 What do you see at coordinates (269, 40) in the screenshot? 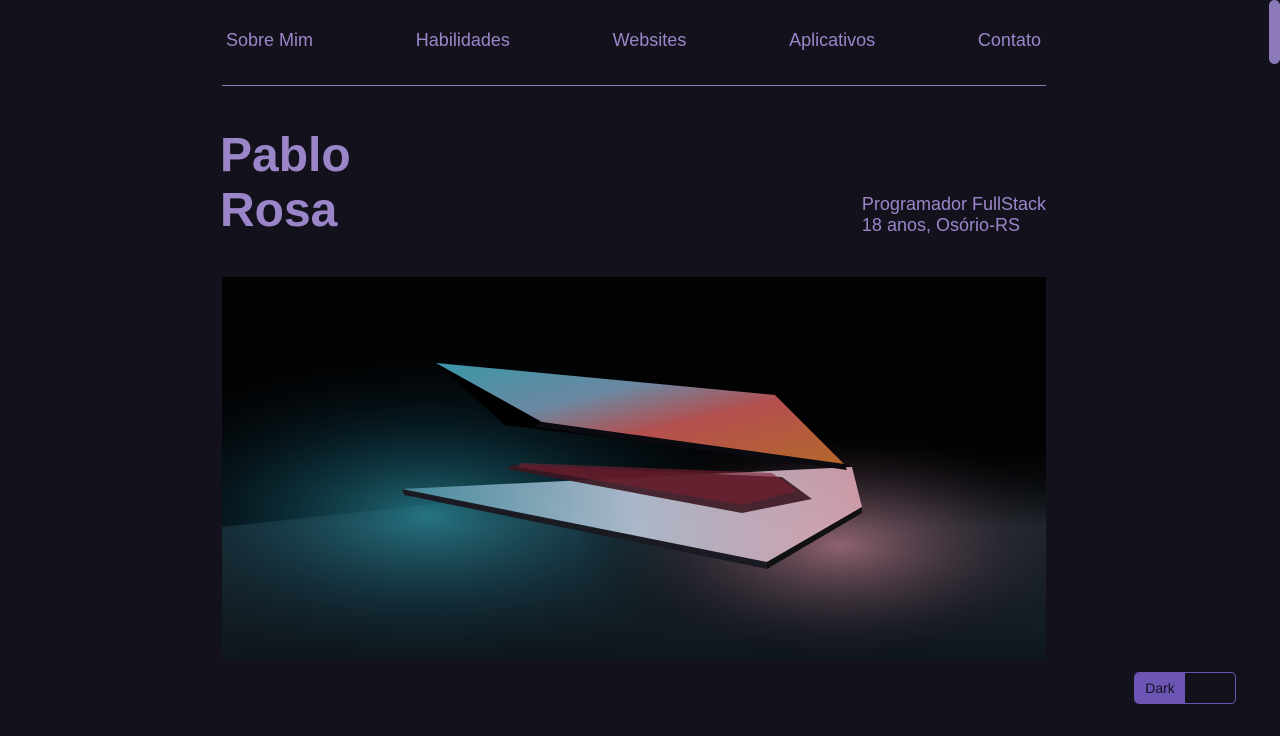
I see `nav-link-sobre-mim: Sobre Mim` at bounding box center [269, 40].